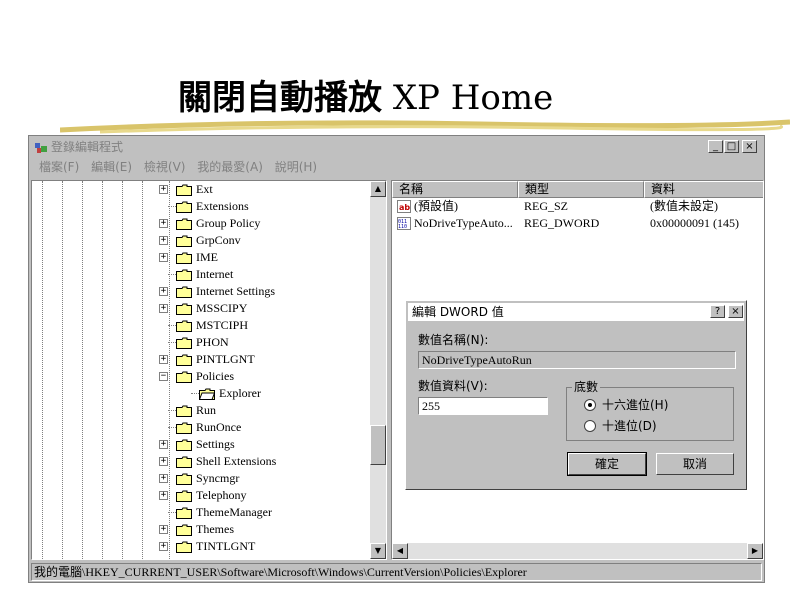 The image size is (794, 595). What do you see at coordinates (87, 147) in the screenshot?
I see `window-title: 登錄編輯程式` at bounding box center [87, 147].